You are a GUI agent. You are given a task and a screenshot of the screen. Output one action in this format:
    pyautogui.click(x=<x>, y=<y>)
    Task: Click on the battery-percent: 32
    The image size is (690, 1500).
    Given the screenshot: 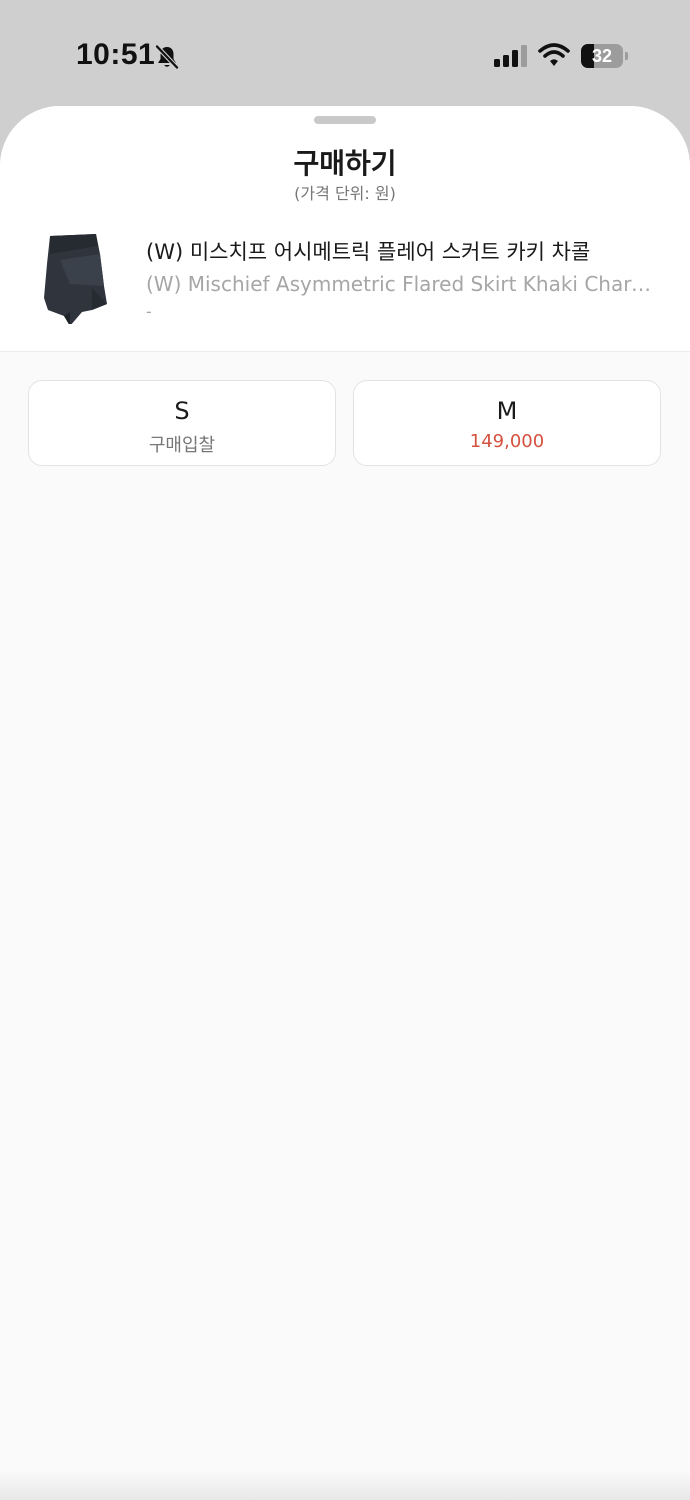 What is the action you would take?
    pyautogui.click(x=602, y=56)
    